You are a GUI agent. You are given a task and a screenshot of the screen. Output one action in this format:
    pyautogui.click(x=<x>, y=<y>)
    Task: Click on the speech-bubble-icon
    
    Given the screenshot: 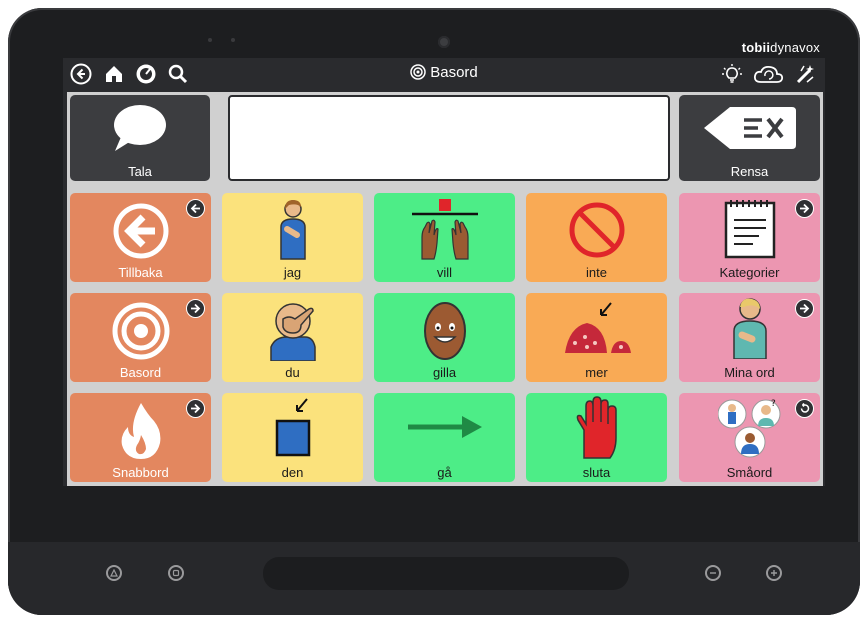 What is the action you would take?
    pyautogui.click(x=140, y=130)
    